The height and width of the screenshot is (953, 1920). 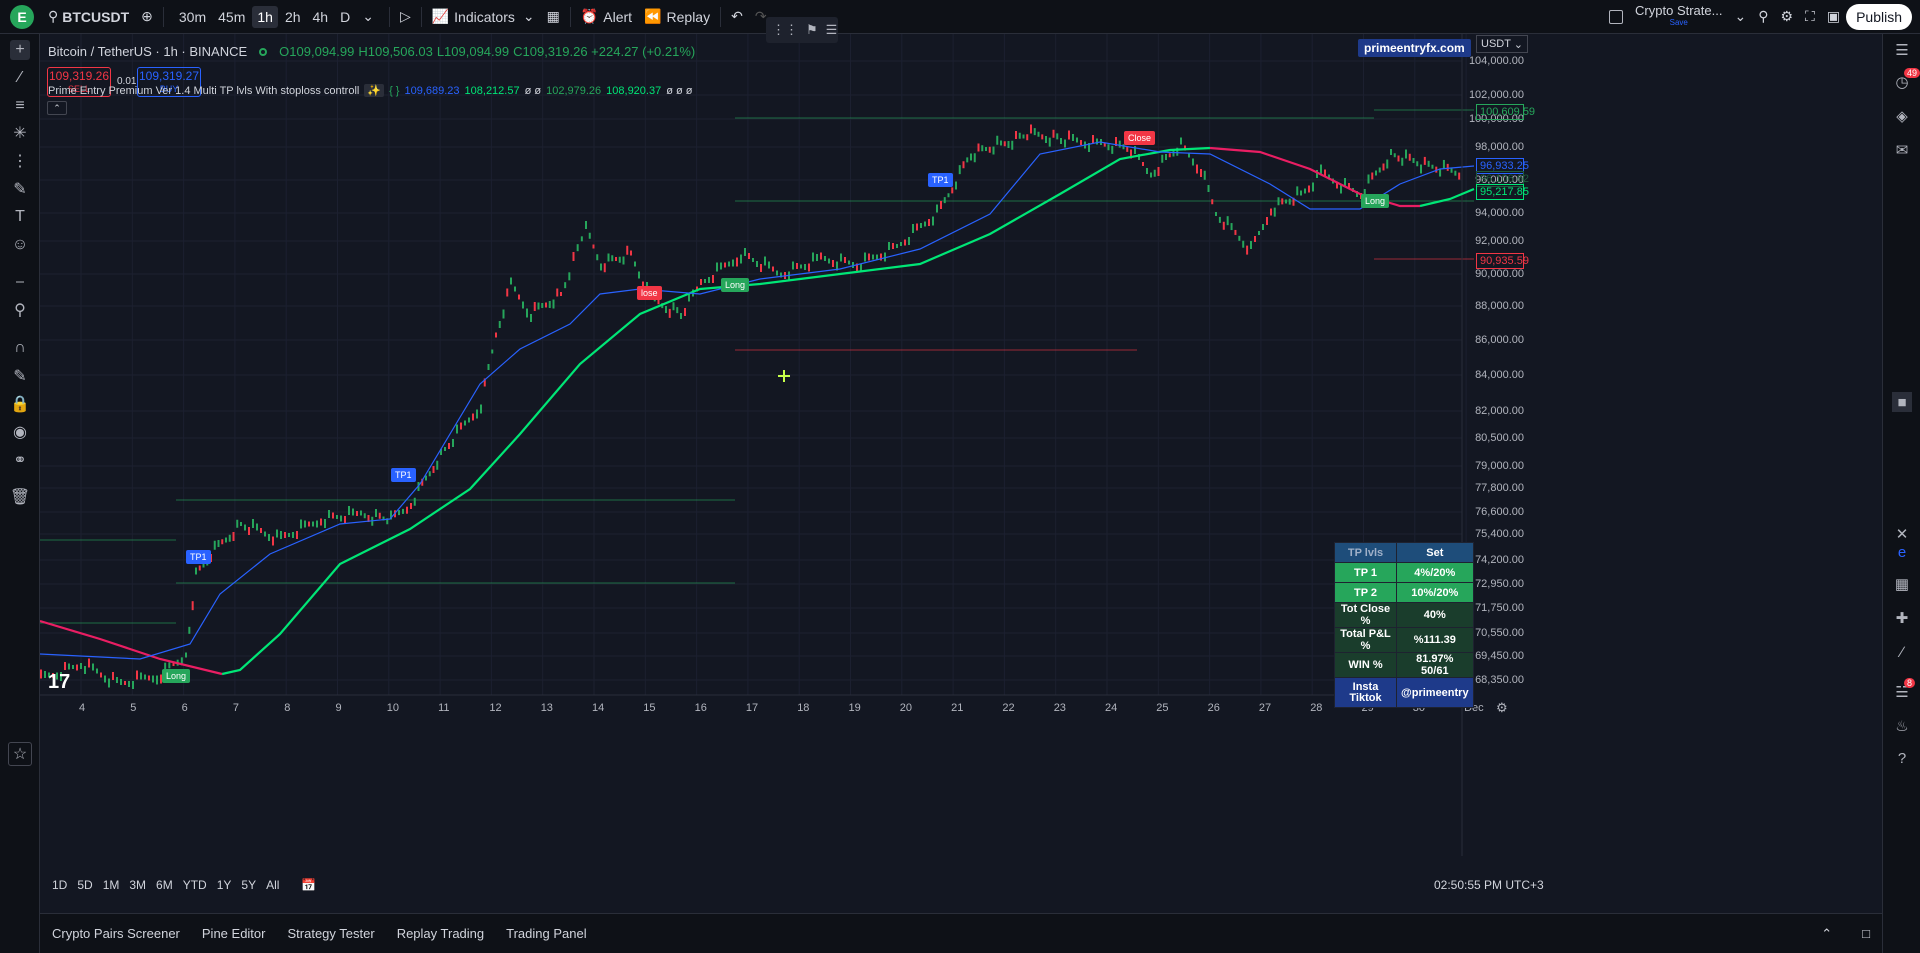 What do you see at coordinates (832, 30) in the screenshot?
I see `menu-icon: ☰` at bounding box center [832, 30].